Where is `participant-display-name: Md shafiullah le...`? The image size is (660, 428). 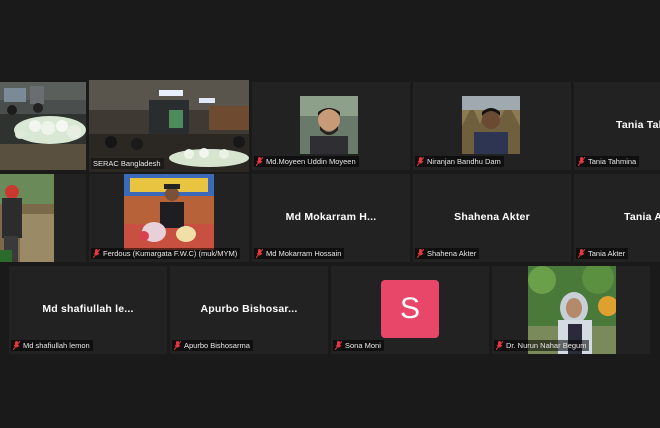
participant-display-name: Md shafiullah le... is located at coordinates (88, 308).